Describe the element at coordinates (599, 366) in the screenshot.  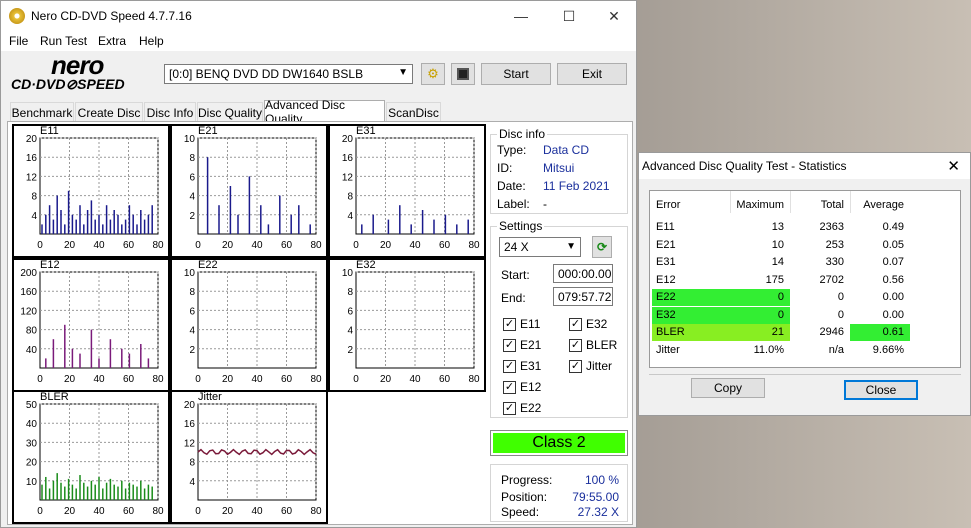
I see `checkbox-label: Jitter` at that location.